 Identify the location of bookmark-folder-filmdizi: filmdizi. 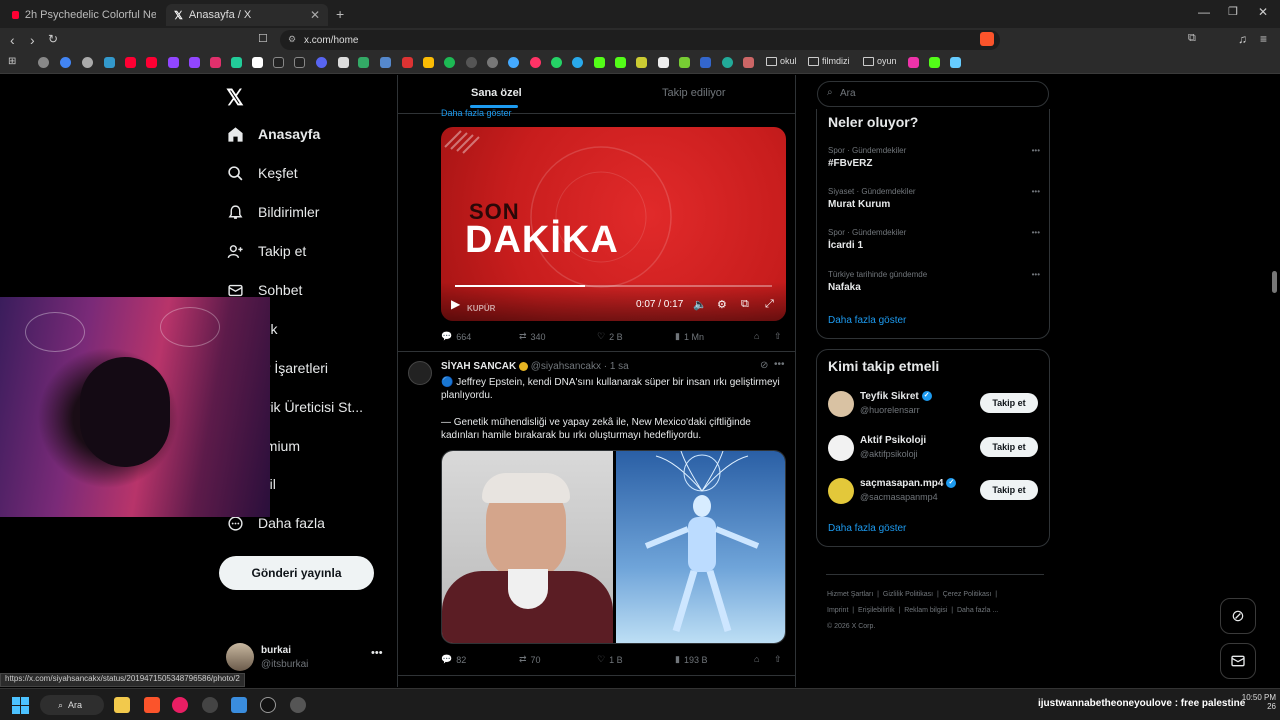
(829, 61).